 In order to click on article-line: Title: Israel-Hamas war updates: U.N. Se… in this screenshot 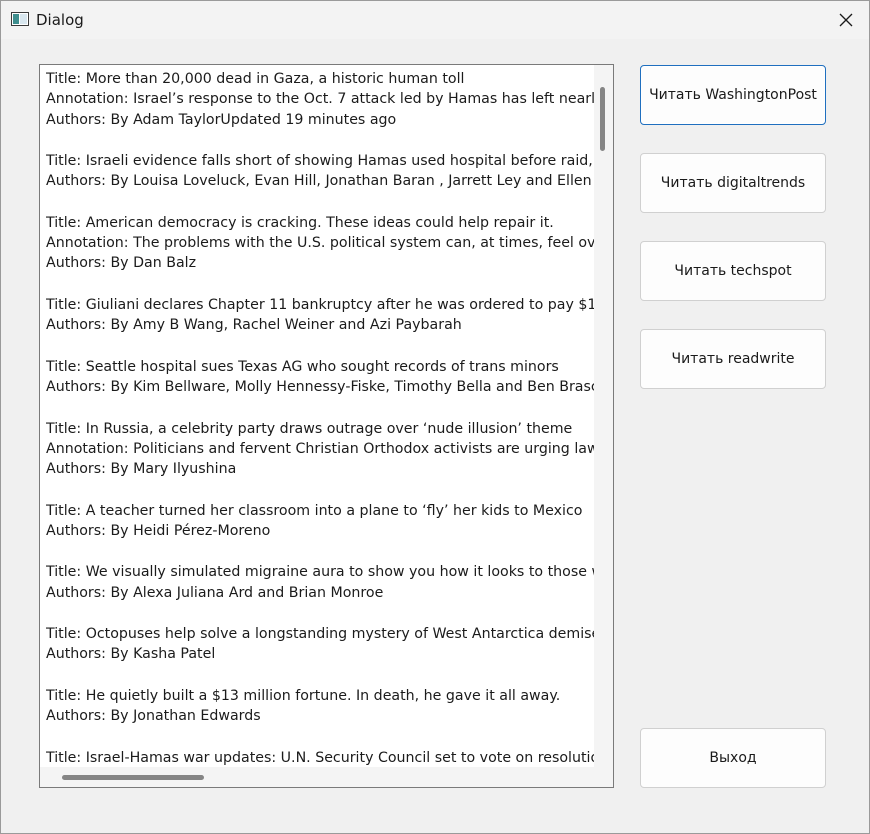, I will do `click(320, 757)`.